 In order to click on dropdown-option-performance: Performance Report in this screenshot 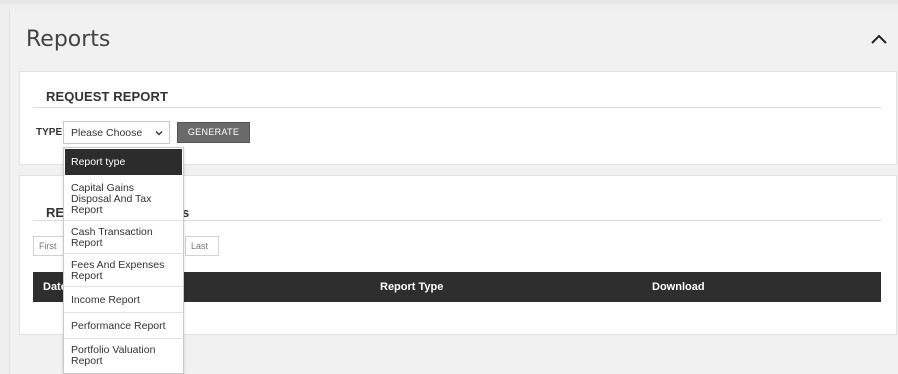, I will do `click(123, 325)`.